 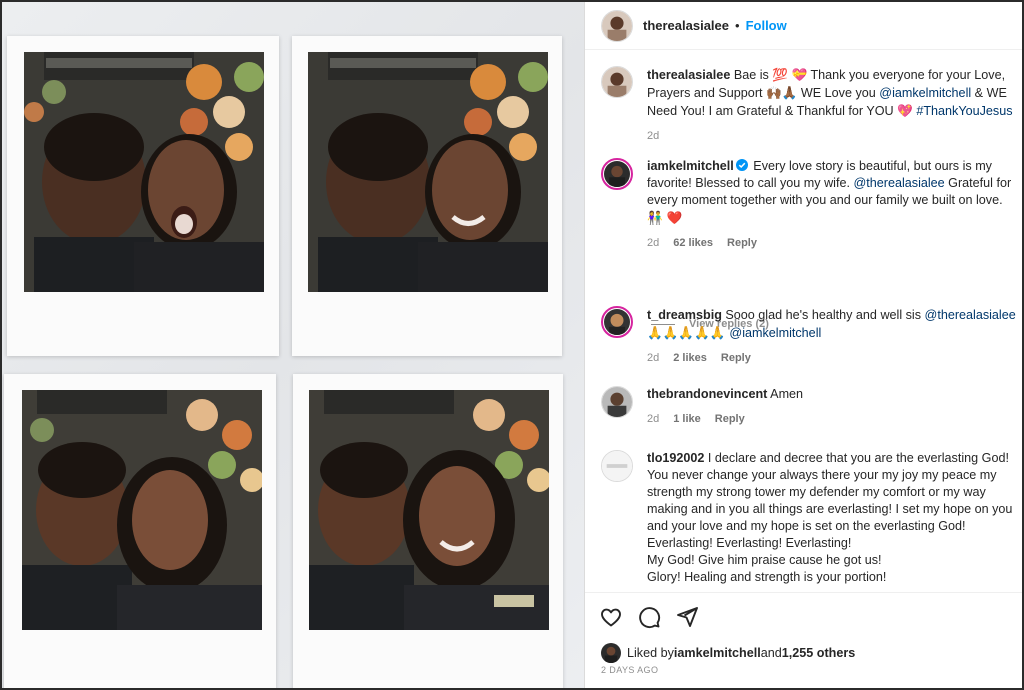 I want to click on liked-user: iamkelmitchell, so click(x=717, y=653).